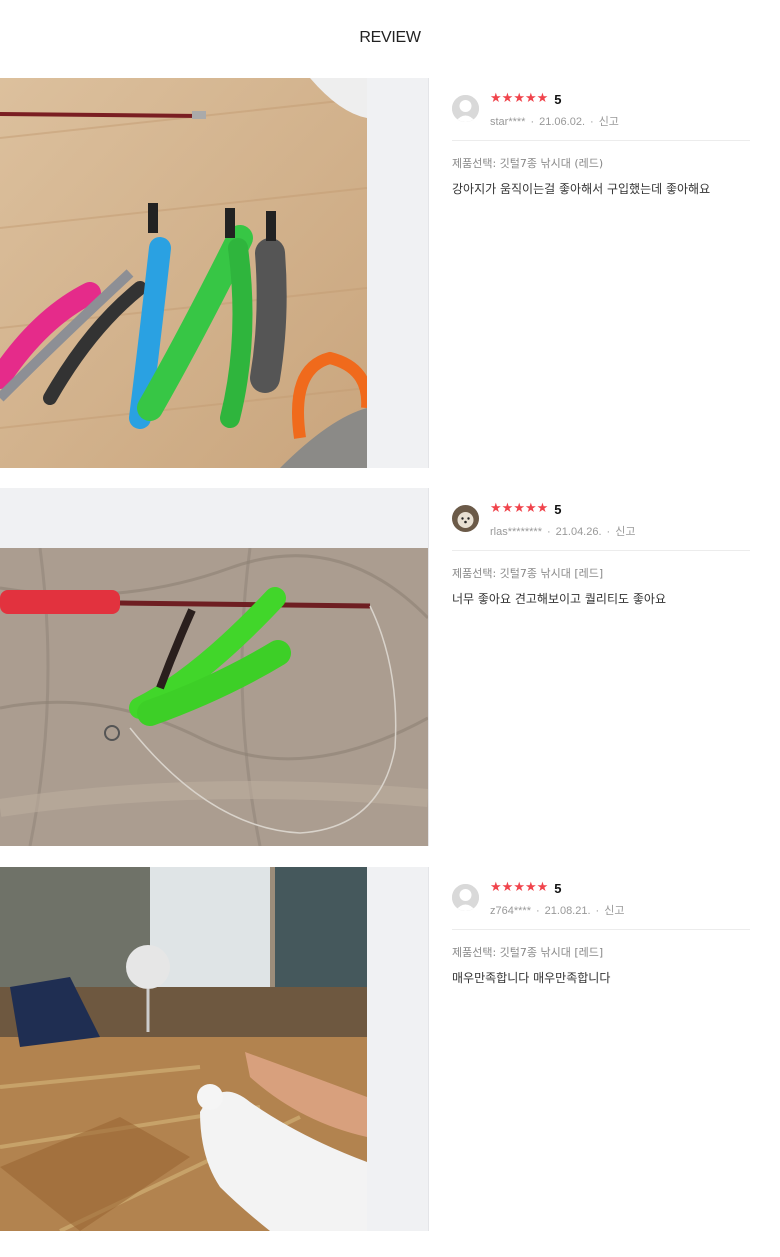  Describe the element at coordinates (516, 532) in the screenshot. I see `reviewer-name: rlas********` at that location.